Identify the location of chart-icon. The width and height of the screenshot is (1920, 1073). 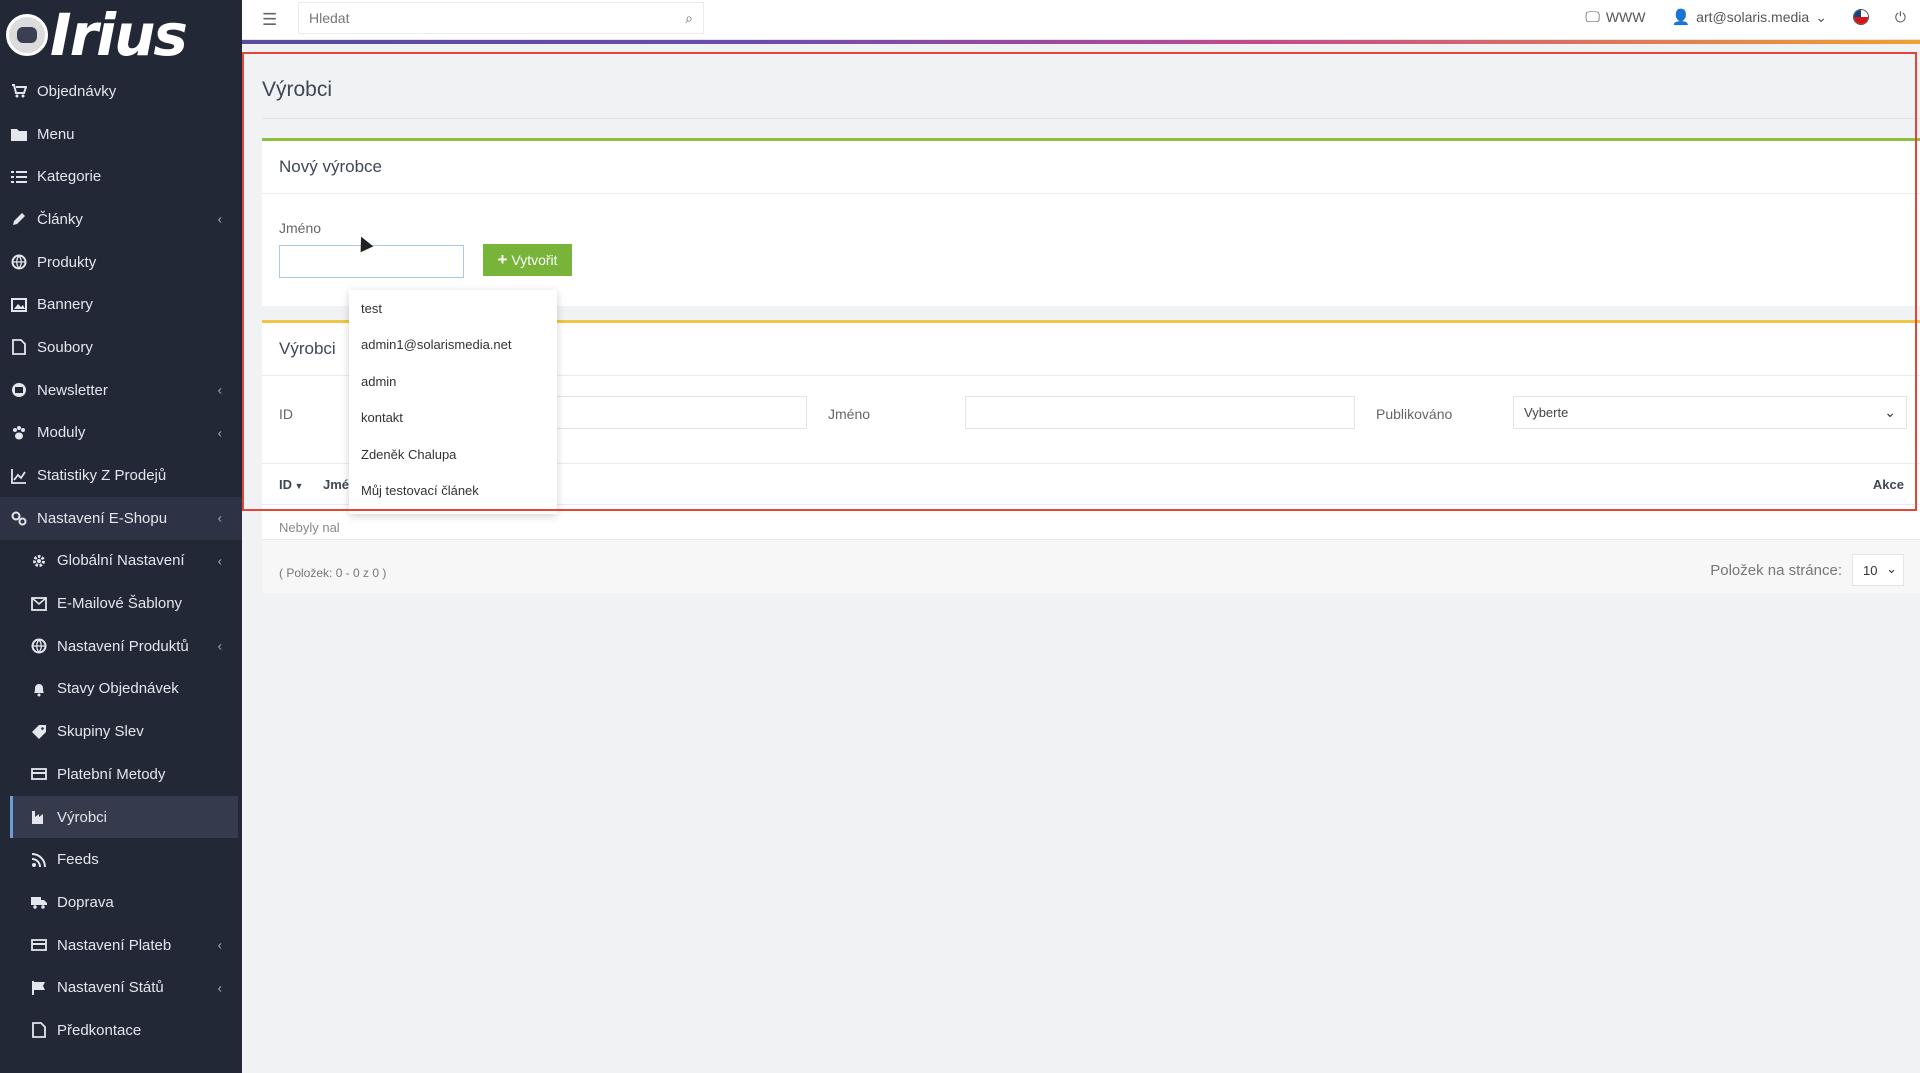
(19, 476).